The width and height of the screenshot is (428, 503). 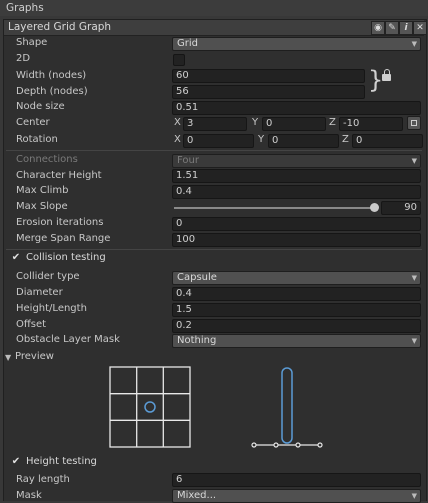 I want to click on depth-label: Depth (nodes), so click(x=52, y=91).